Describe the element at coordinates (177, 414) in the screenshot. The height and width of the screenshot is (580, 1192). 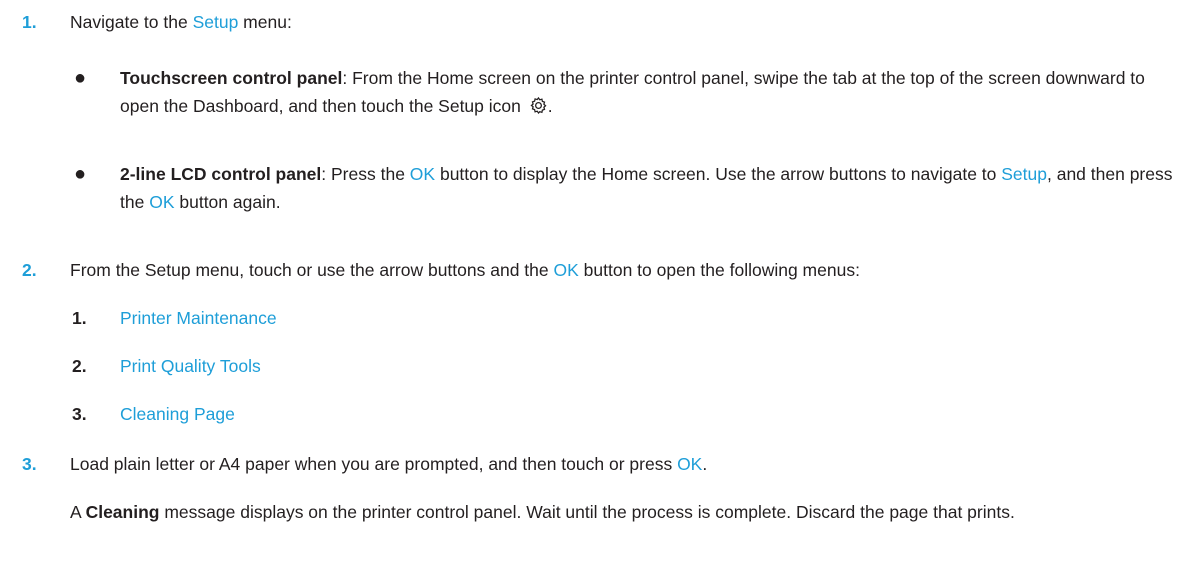
I see `submenu-link-cleaning-page: Cleaning Page` at that location.